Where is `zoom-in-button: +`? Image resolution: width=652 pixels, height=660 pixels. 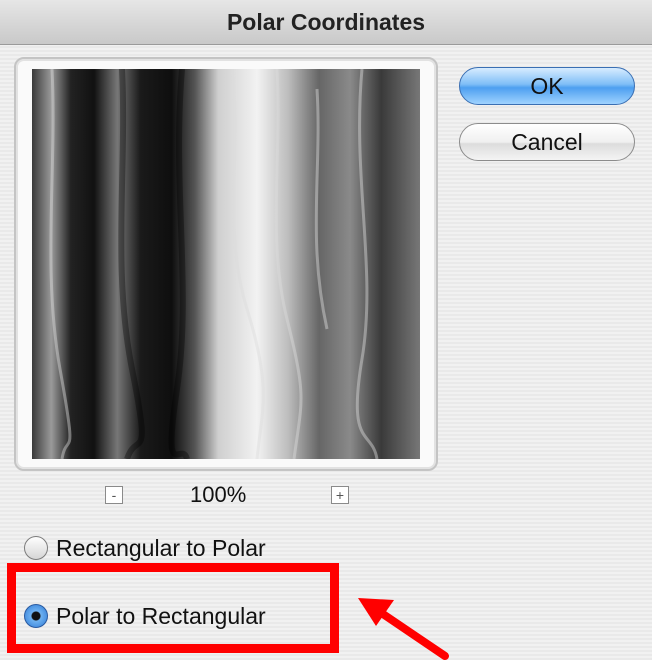 zoom-in-button: + is located at coordinates (340, 495).